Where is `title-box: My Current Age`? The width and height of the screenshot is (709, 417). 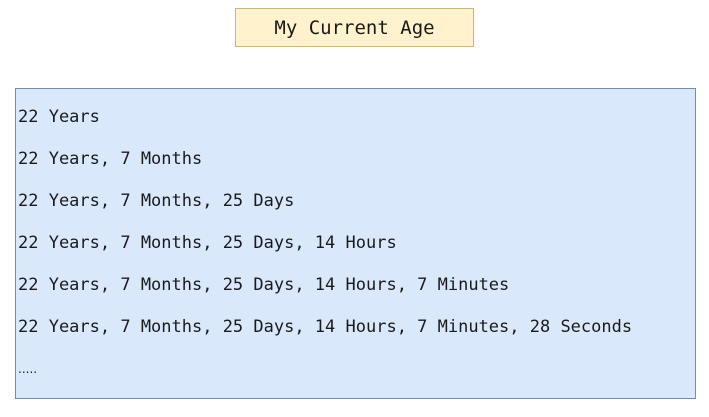
title-box: My Current Age is located at coordinates (354, 27).